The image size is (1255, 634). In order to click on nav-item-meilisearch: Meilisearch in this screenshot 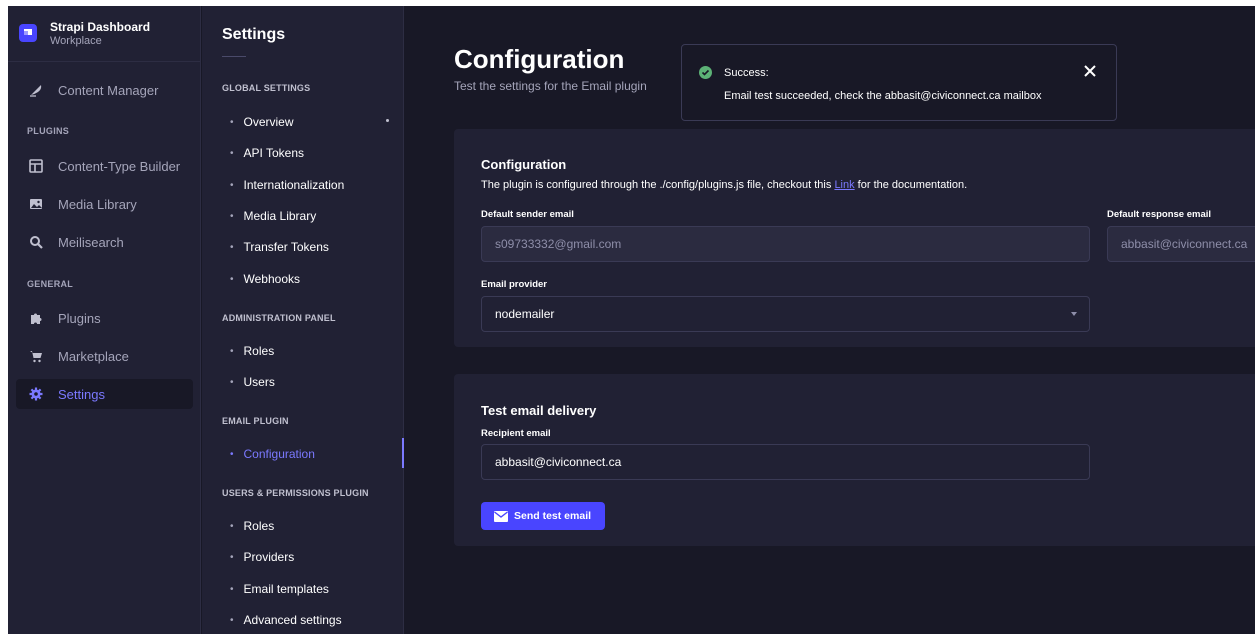, I will do `click(104, 242)`.